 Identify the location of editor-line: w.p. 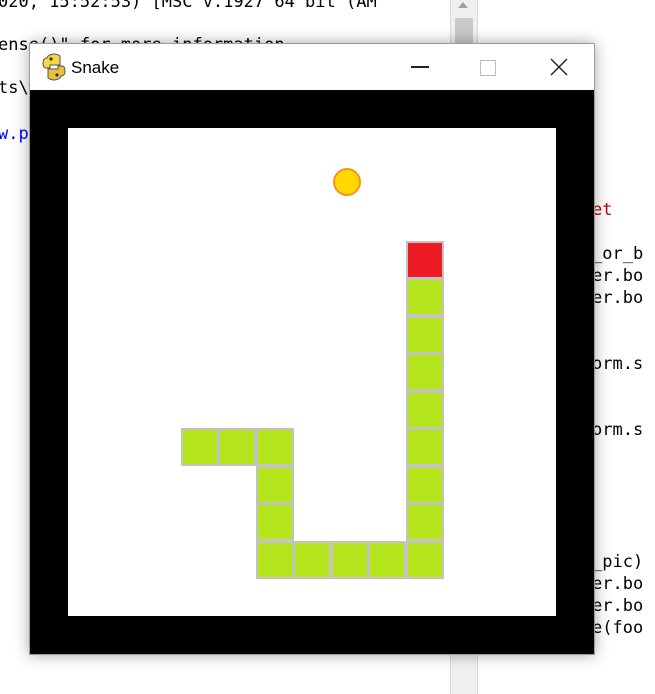
(14, 134).